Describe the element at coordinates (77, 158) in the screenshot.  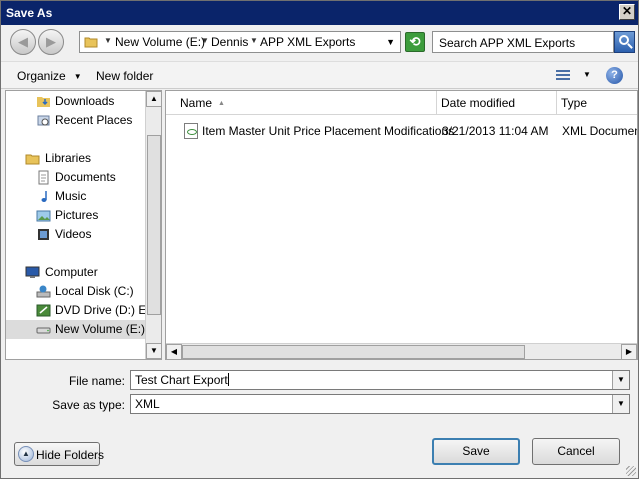
I see `nav-item-libraries: Libraries` at that location.